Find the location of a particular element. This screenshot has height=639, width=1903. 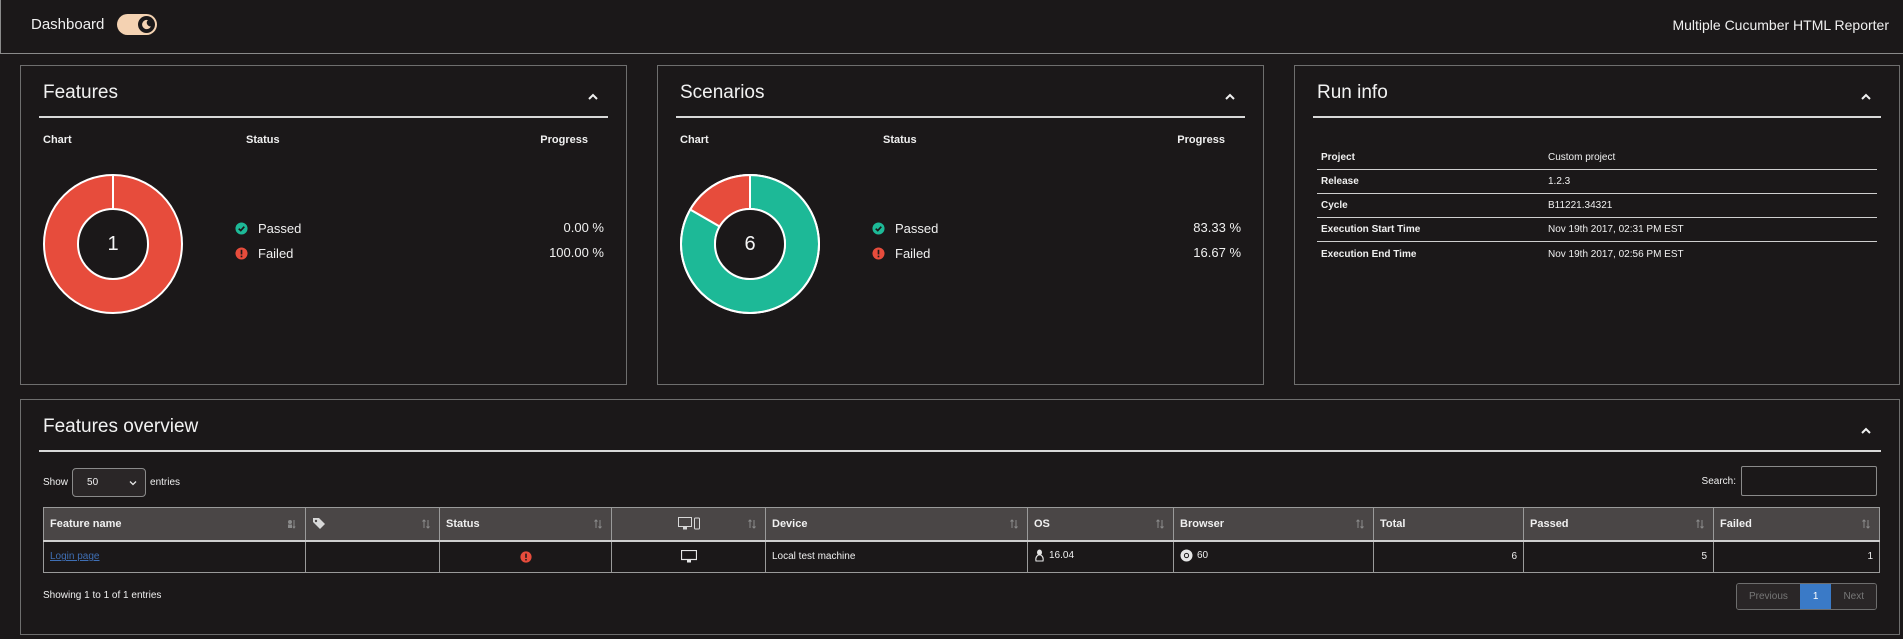

desktop-mobile-icon is located at coordinates (688, 523).